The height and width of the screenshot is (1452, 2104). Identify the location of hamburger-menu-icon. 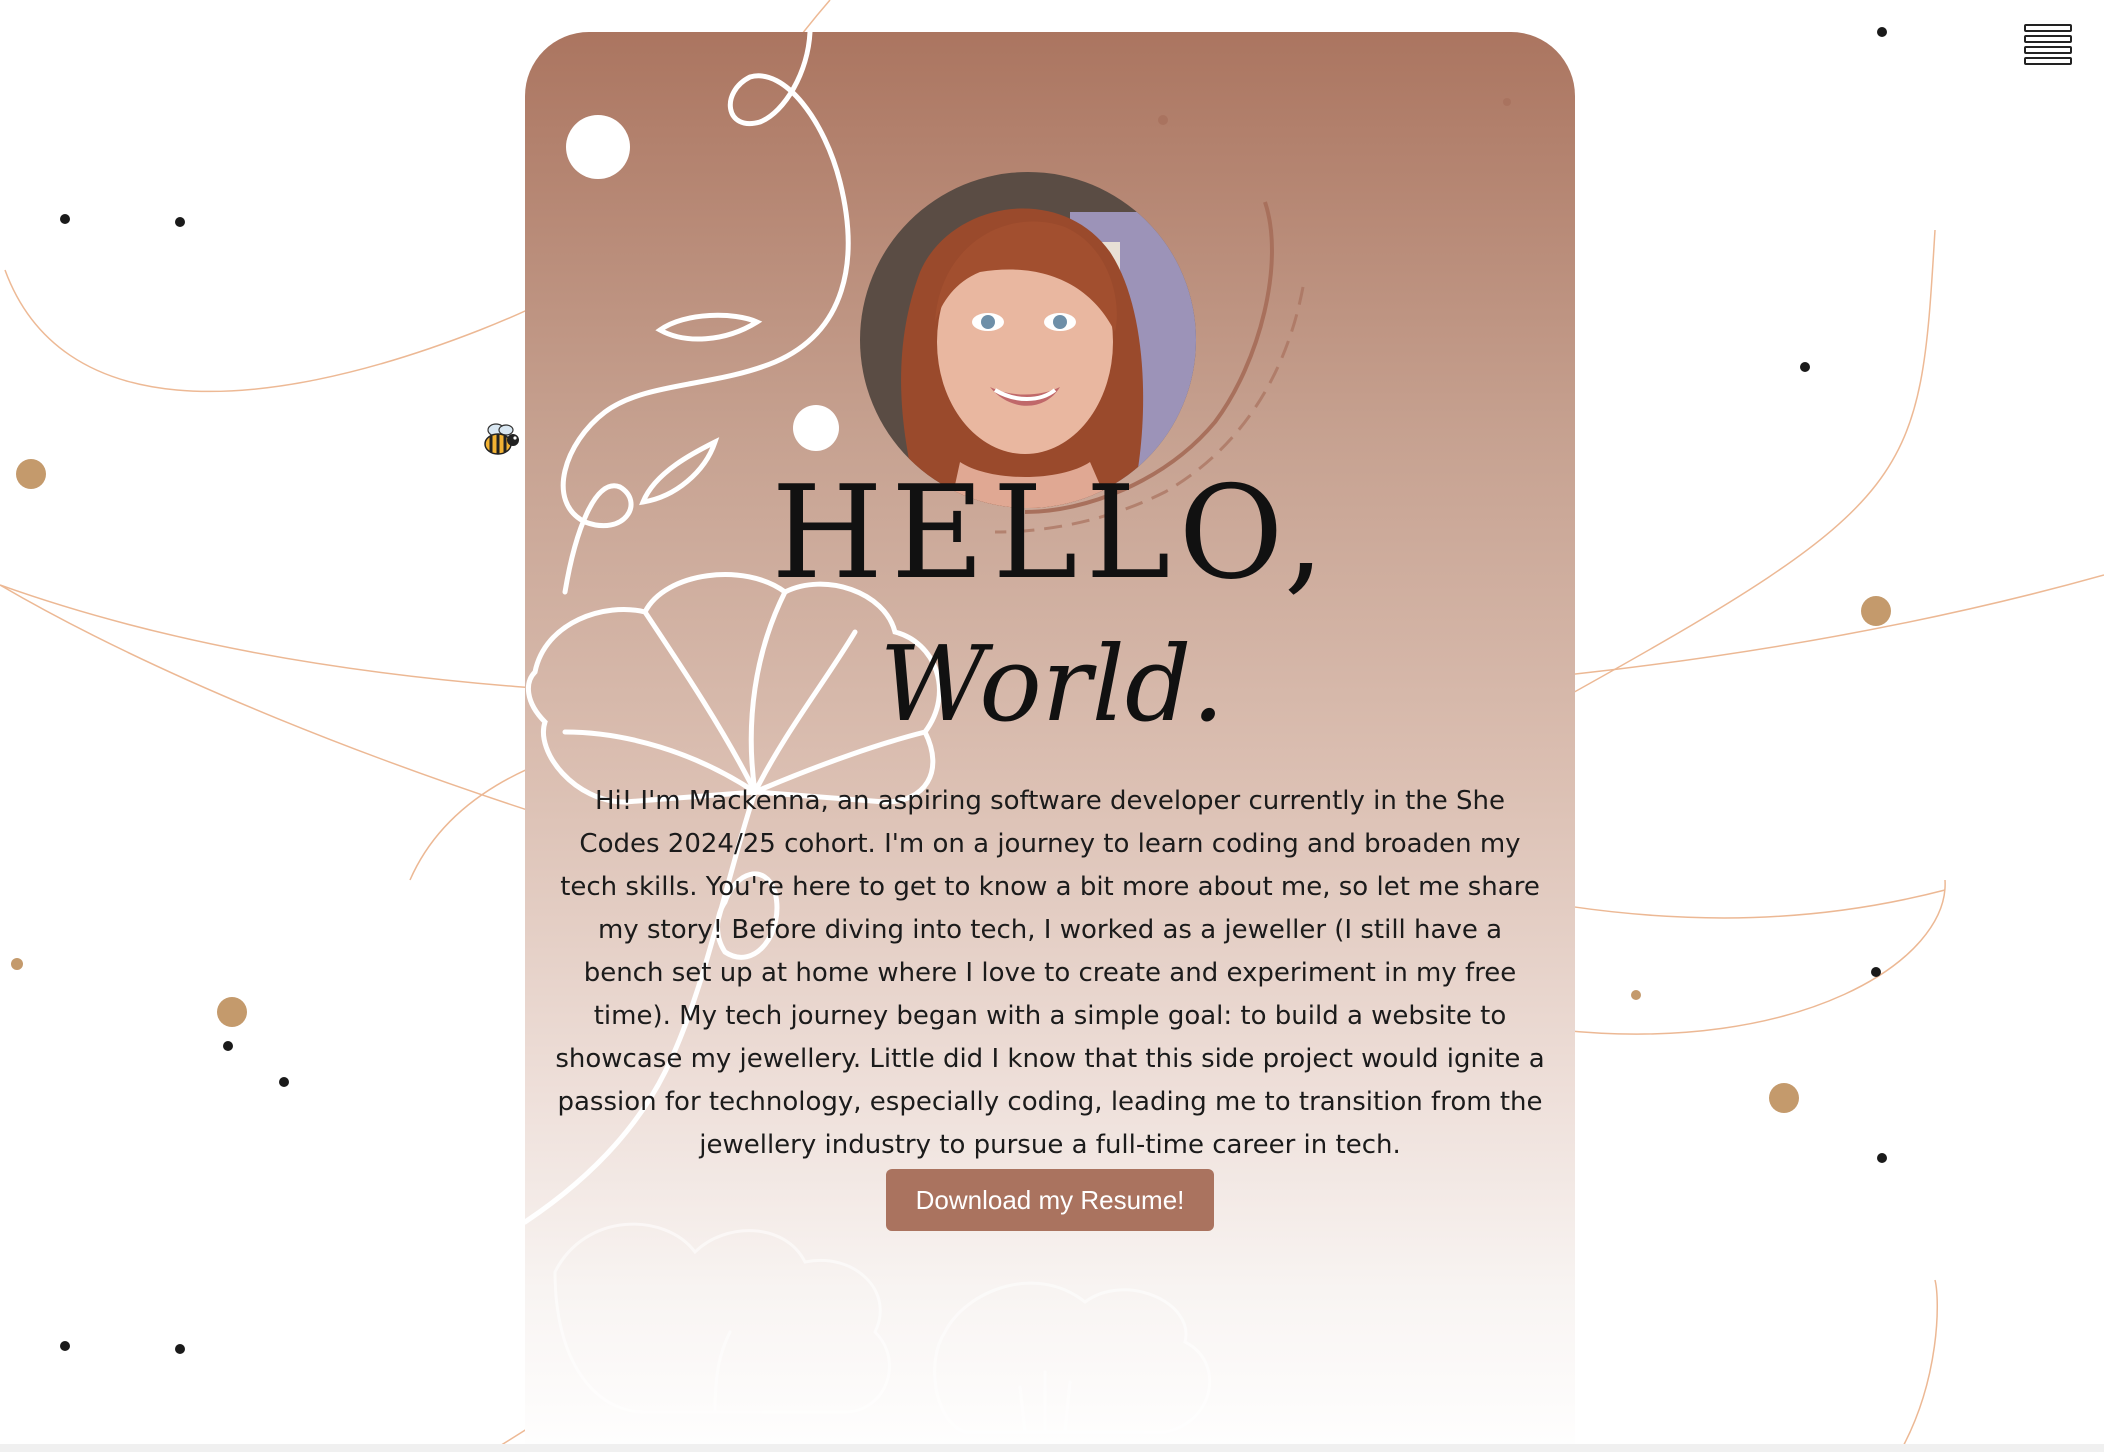
(2048, 47).